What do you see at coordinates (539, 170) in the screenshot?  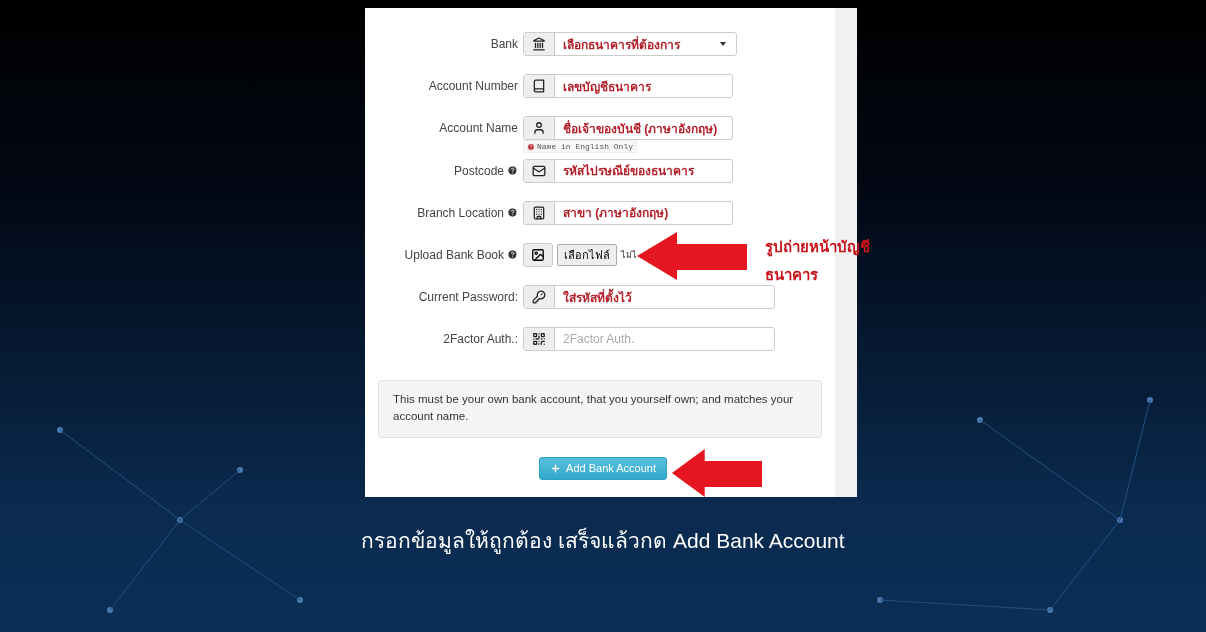 I see `envelope-icon` at bounding box center [539, 170].